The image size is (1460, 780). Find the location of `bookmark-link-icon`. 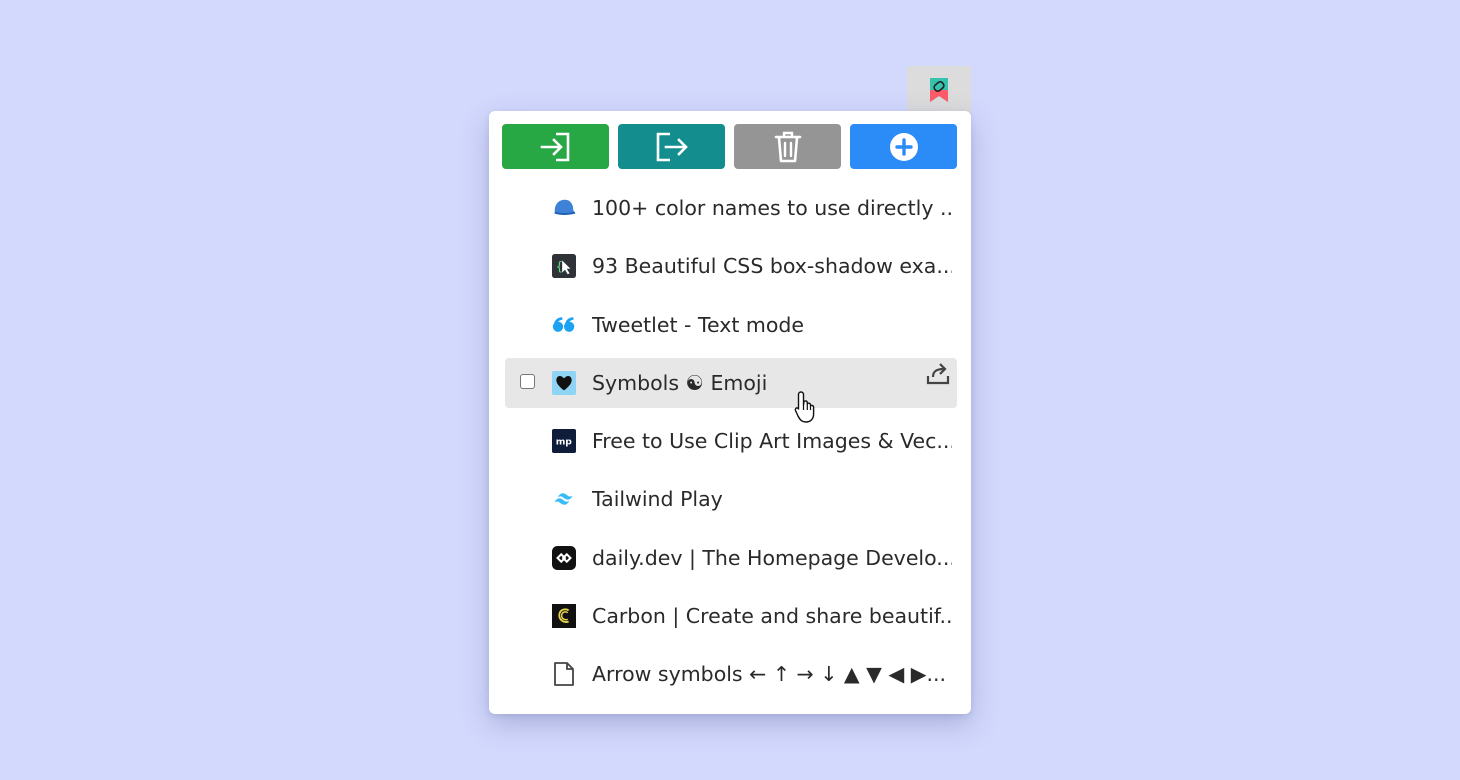

bookmark-link-icon is located at coordinates (939, 90).